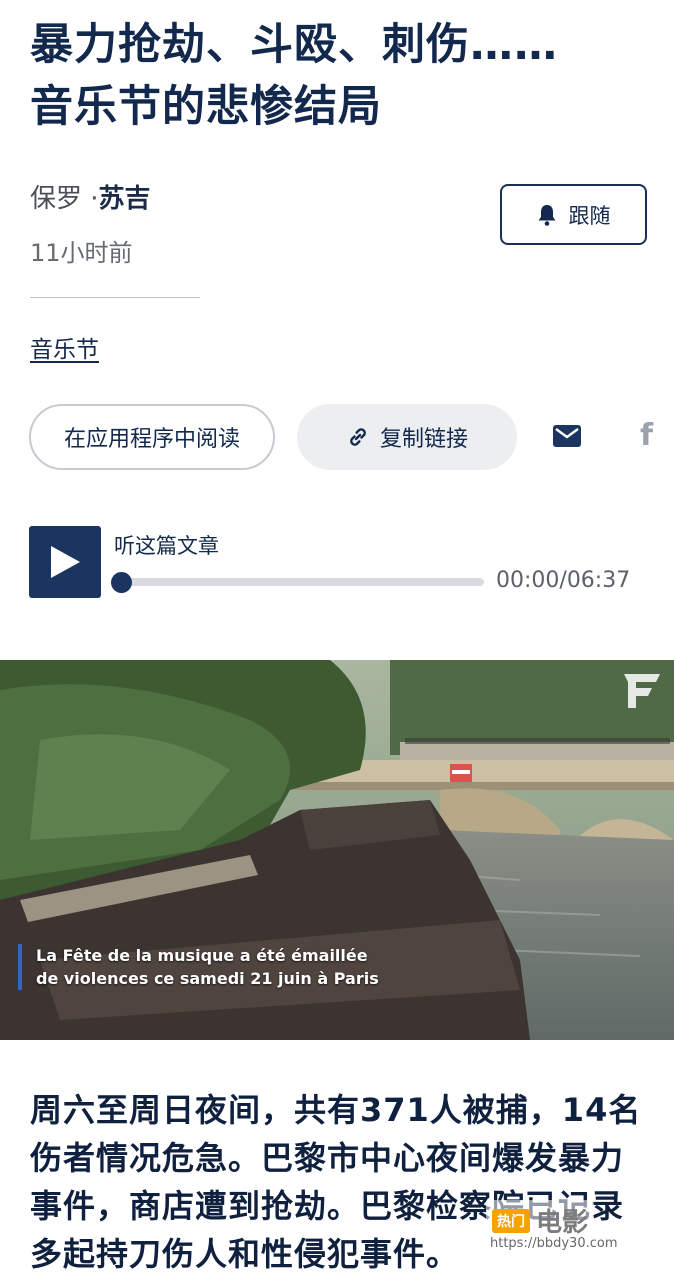 The image size is (674, 1280). Describe the element at coordinates (511, 1220) in the screenshot. I see `watermark-badge: 热门` at that location.